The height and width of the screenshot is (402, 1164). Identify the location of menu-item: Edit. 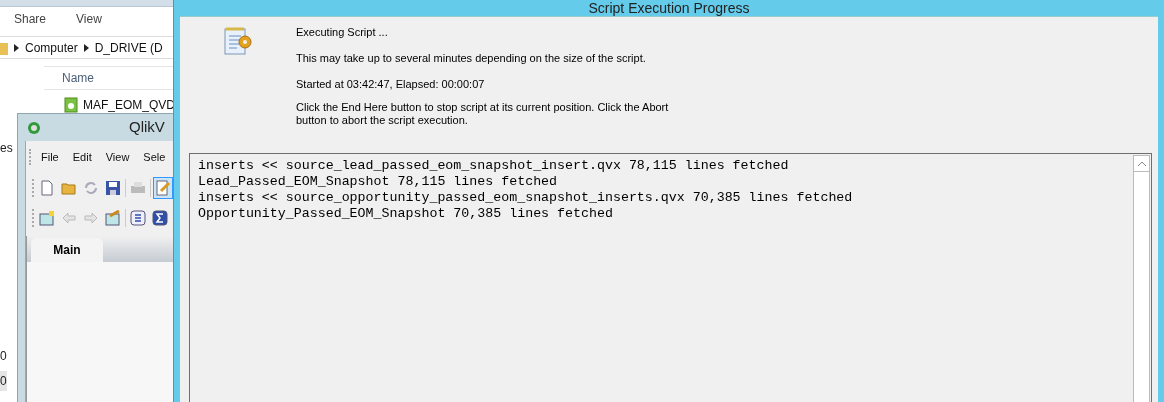
(82, 157).